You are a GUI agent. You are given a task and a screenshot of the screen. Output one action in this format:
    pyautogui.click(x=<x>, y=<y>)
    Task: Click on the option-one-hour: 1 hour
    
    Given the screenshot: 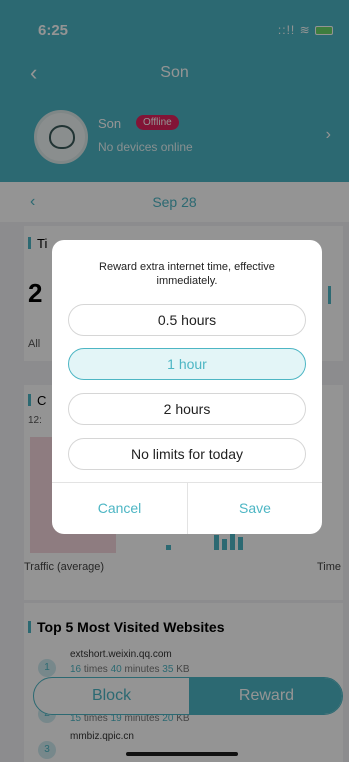 What is the action you would take?
    pyautogui.click(x=187, y=364)
    